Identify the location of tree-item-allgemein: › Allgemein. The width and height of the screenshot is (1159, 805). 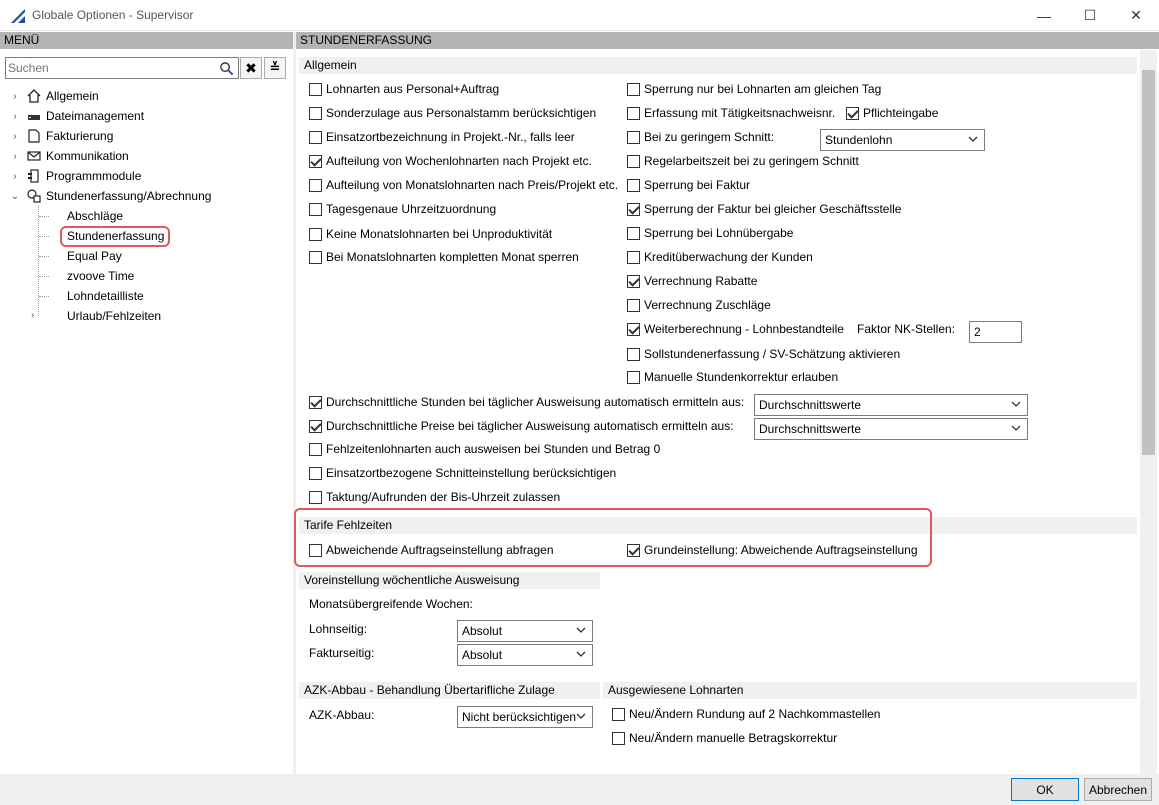
(49, 96).